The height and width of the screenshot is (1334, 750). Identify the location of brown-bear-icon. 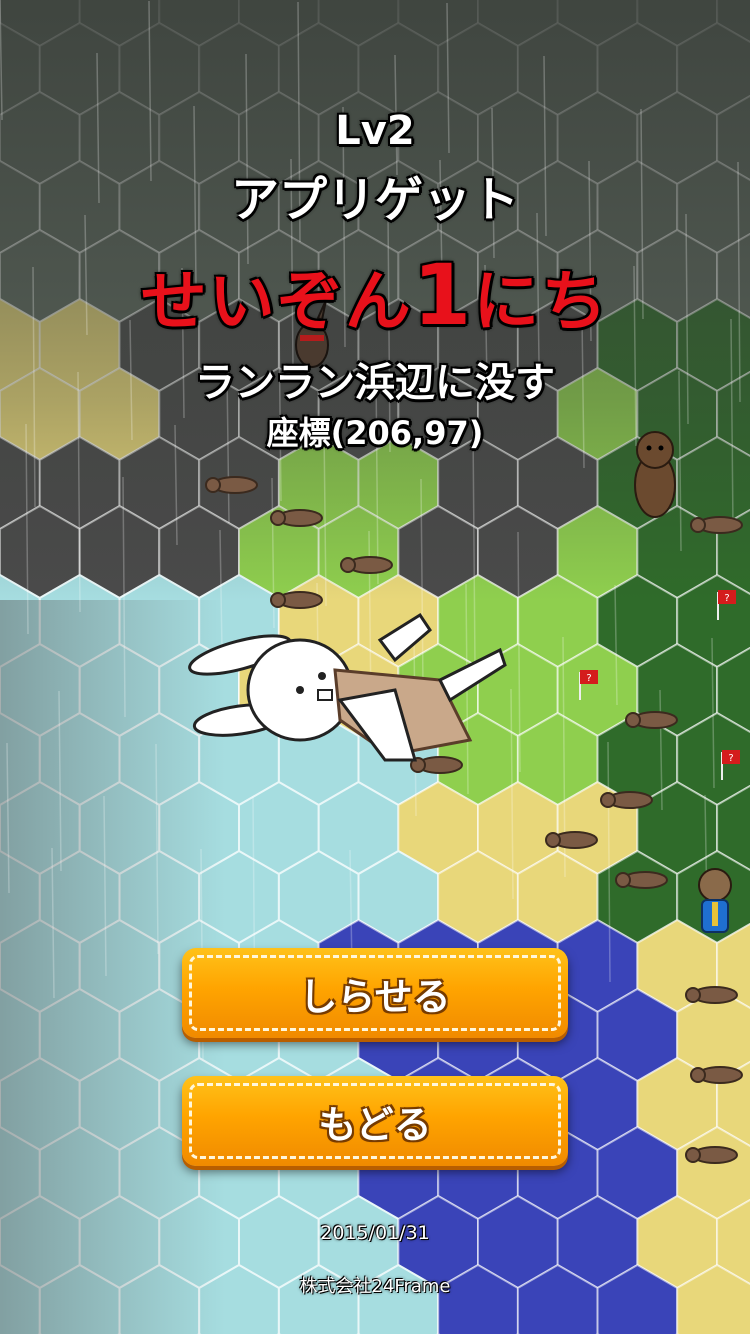
(655, 474).